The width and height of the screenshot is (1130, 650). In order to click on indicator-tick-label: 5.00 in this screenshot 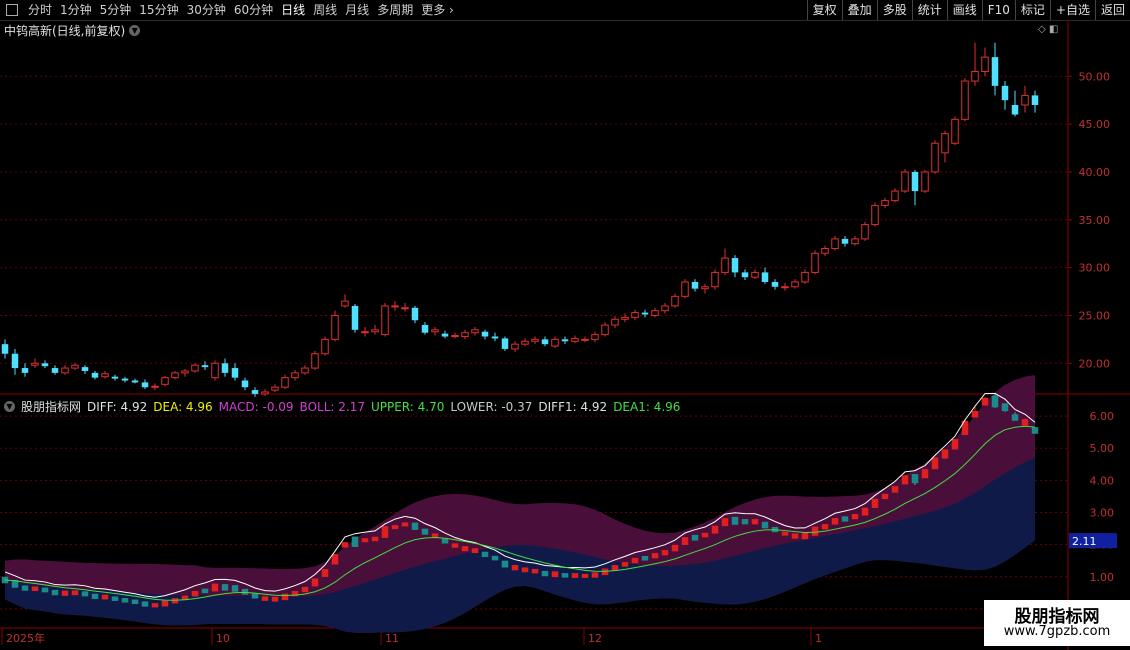, I will do `click(1102, 448)`.